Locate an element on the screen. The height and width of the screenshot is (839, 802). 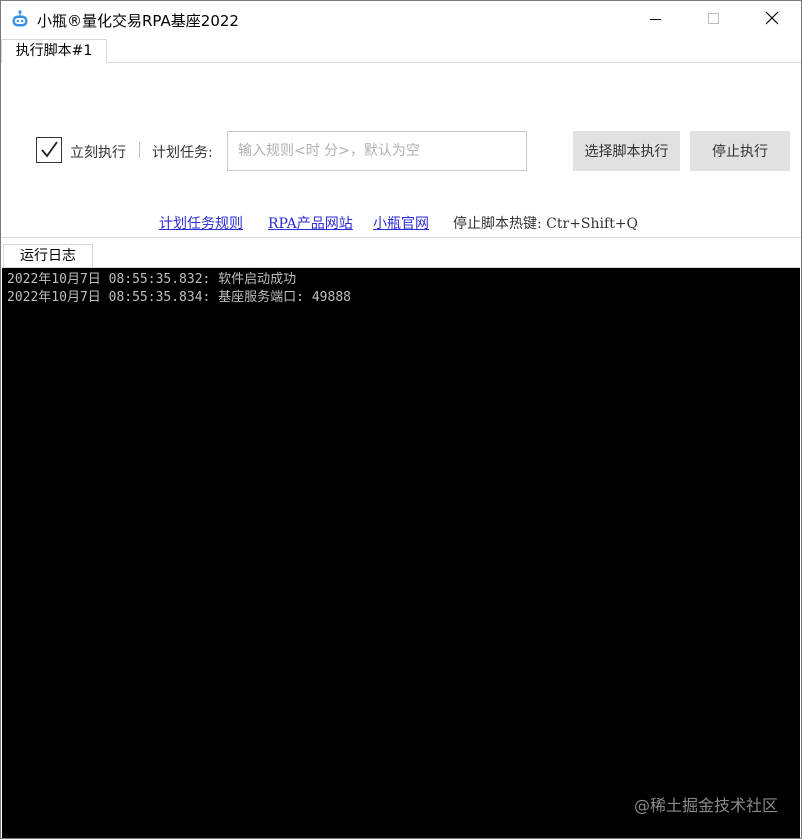
minimize-icon is located at coordinates (656, 19).